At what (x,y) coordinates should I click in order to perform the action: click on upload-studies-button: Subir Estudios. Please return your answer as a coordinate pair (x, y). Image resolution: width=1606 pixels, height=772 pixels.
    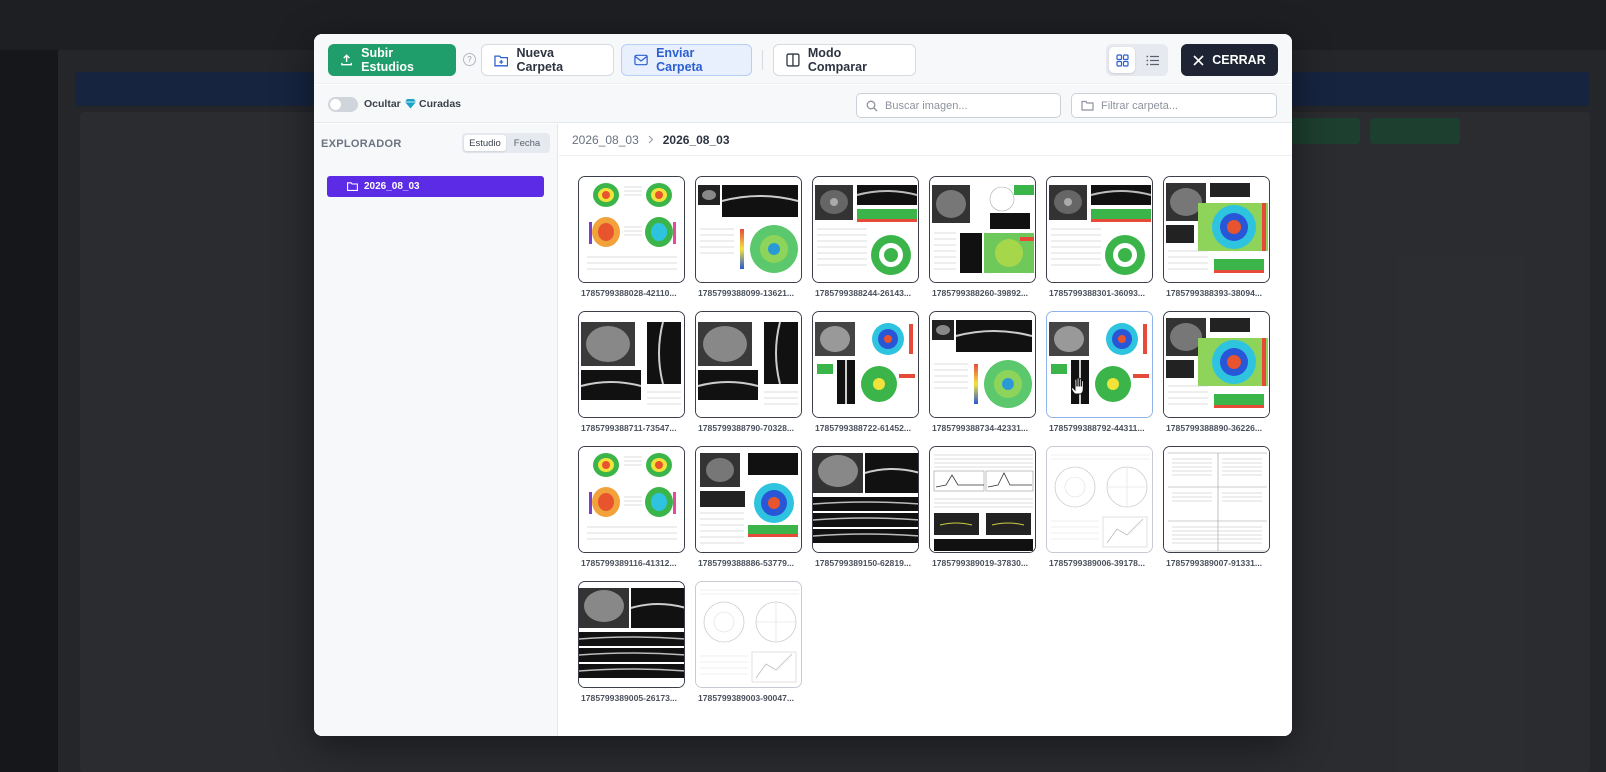
    Looking at the image, I should click on (392, 60).